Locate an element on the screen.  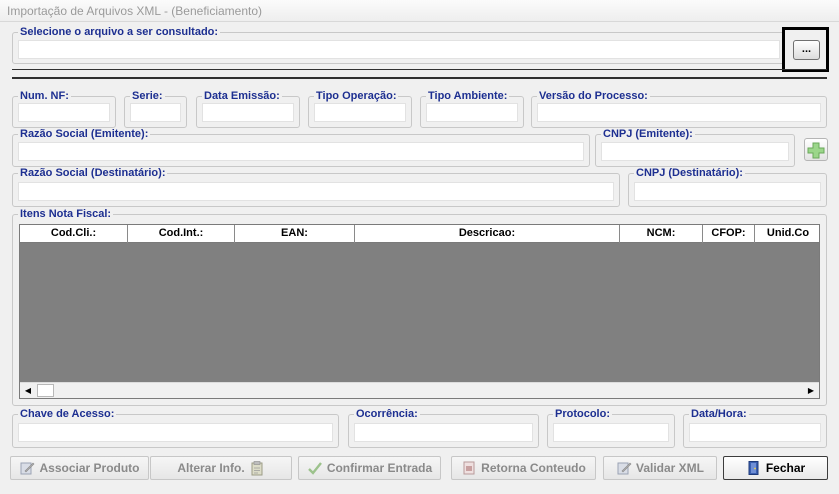
validar-xml-button: Validar XML is located at coordinates (660, 468).